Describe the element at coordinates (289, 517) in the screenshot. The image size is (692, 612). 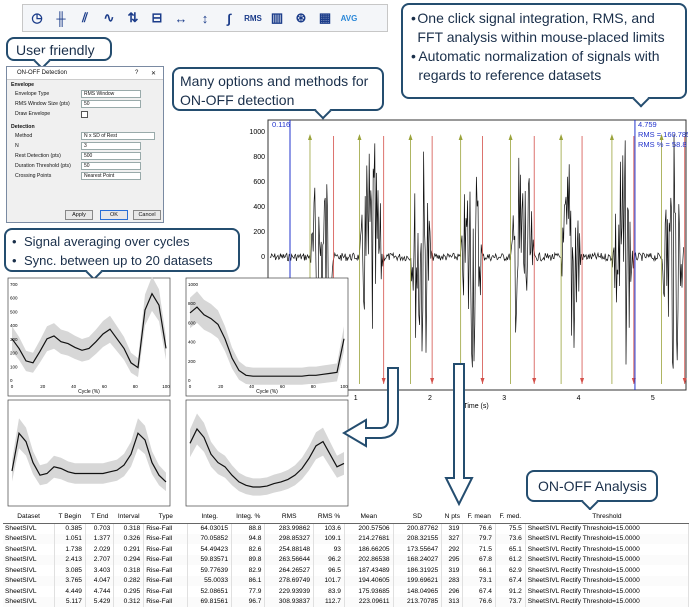
I see `column-header: RMS` at that location.